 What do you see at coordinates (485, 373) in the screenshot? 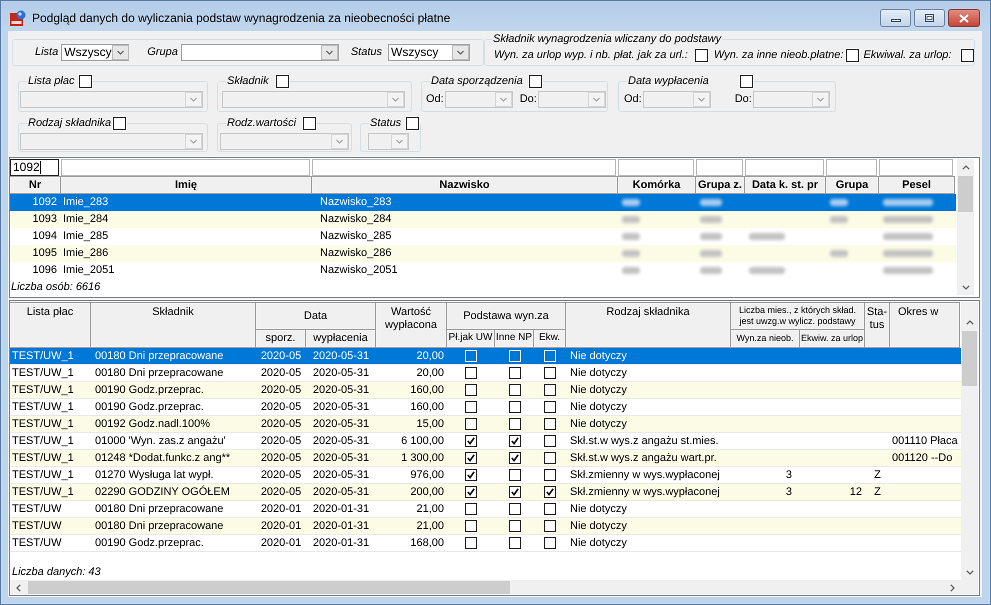
I see `table-row: TEST/UW_1 00180 Dni przepracowane 2020-05 2020-05-31 20,00 Nie dotyczy` at bounding box center [485, 373].